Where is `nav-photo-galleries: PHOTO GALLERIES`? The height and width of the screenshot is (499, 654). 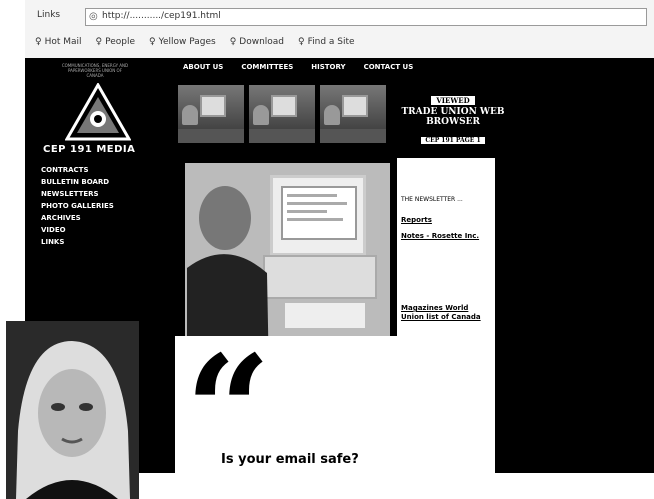 nav-photo-galleries: PHOTO GALLERIES is located at coordinates (77, 206).